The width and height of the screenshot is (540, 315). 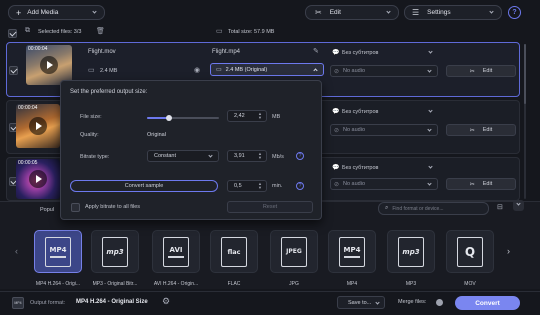 What do you see at coordinates (251, 32) in the screenshot?
I see `total-size-label: Total size: 57.9 MB` at bounding box center [251, 32].